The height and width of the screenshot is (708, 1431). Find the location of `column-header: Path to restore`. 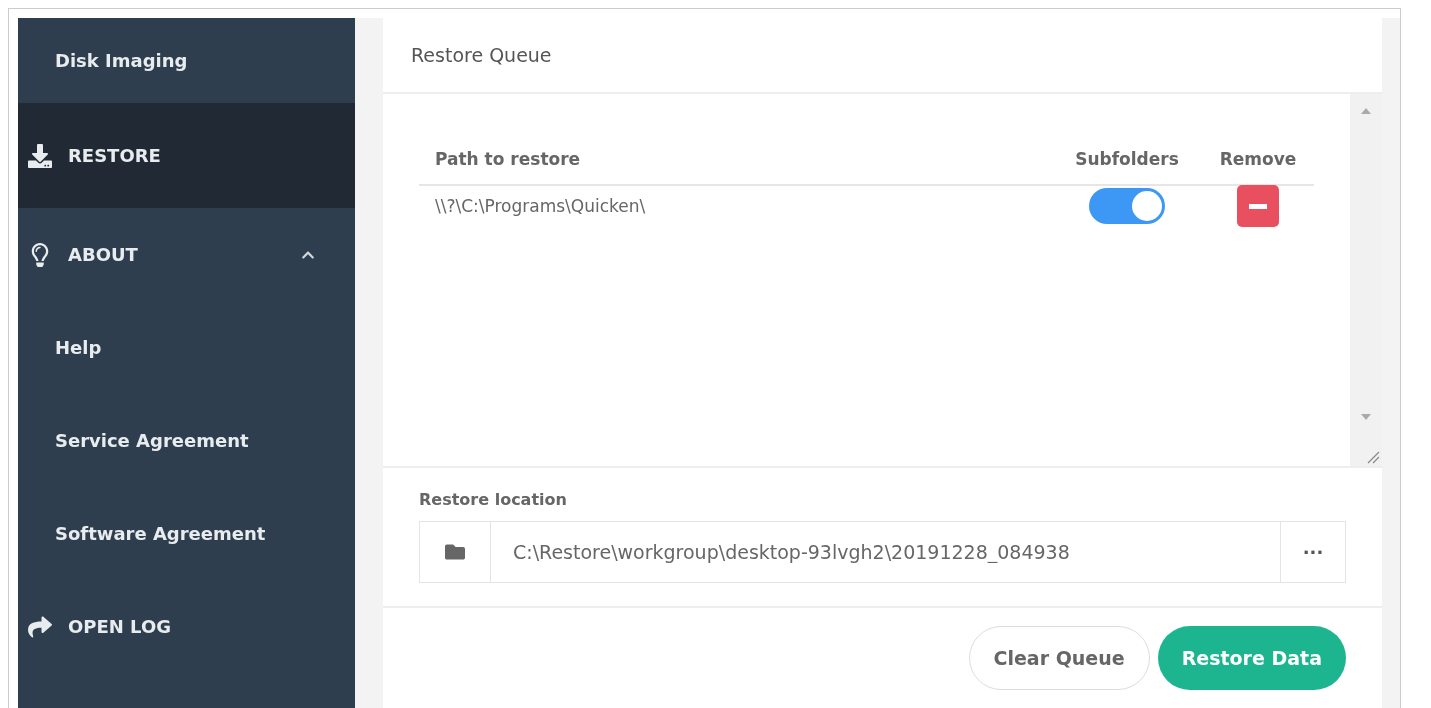

column-header: Path to restore is located at coordinates (508, 159).